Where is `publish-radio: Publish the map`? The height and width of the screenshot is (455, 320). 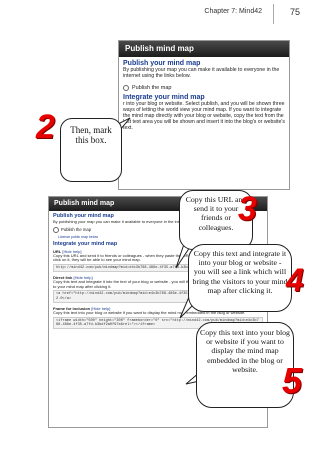 publish-radio: Publish the map is located at coordinates (204, 87).